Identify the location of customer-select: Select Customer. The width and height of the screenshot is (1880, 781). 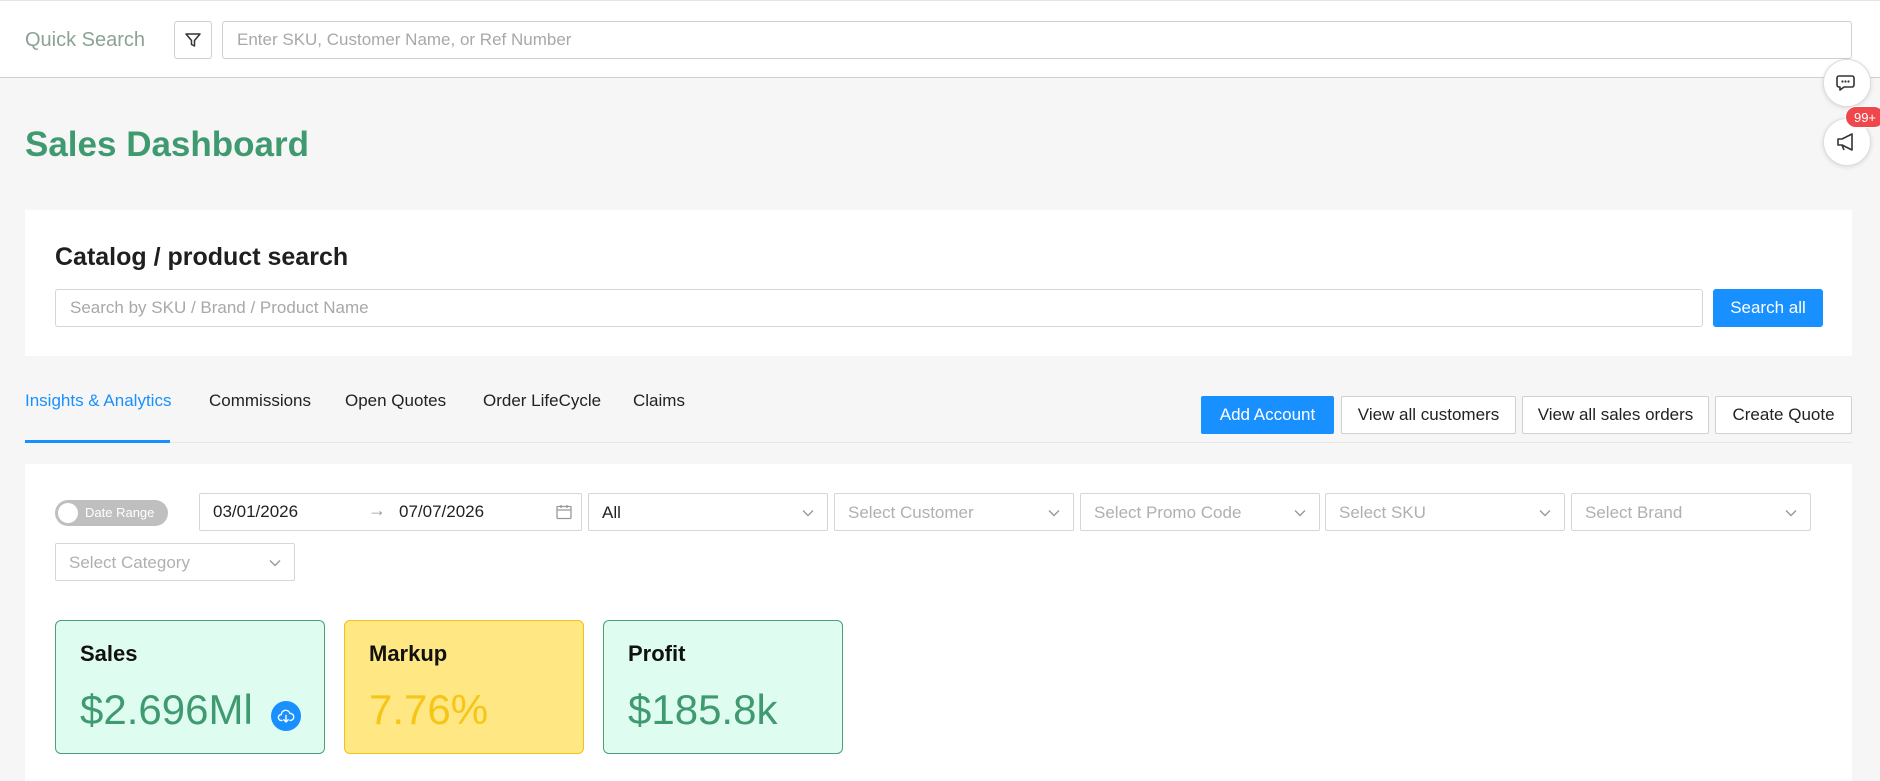
(954, 512).